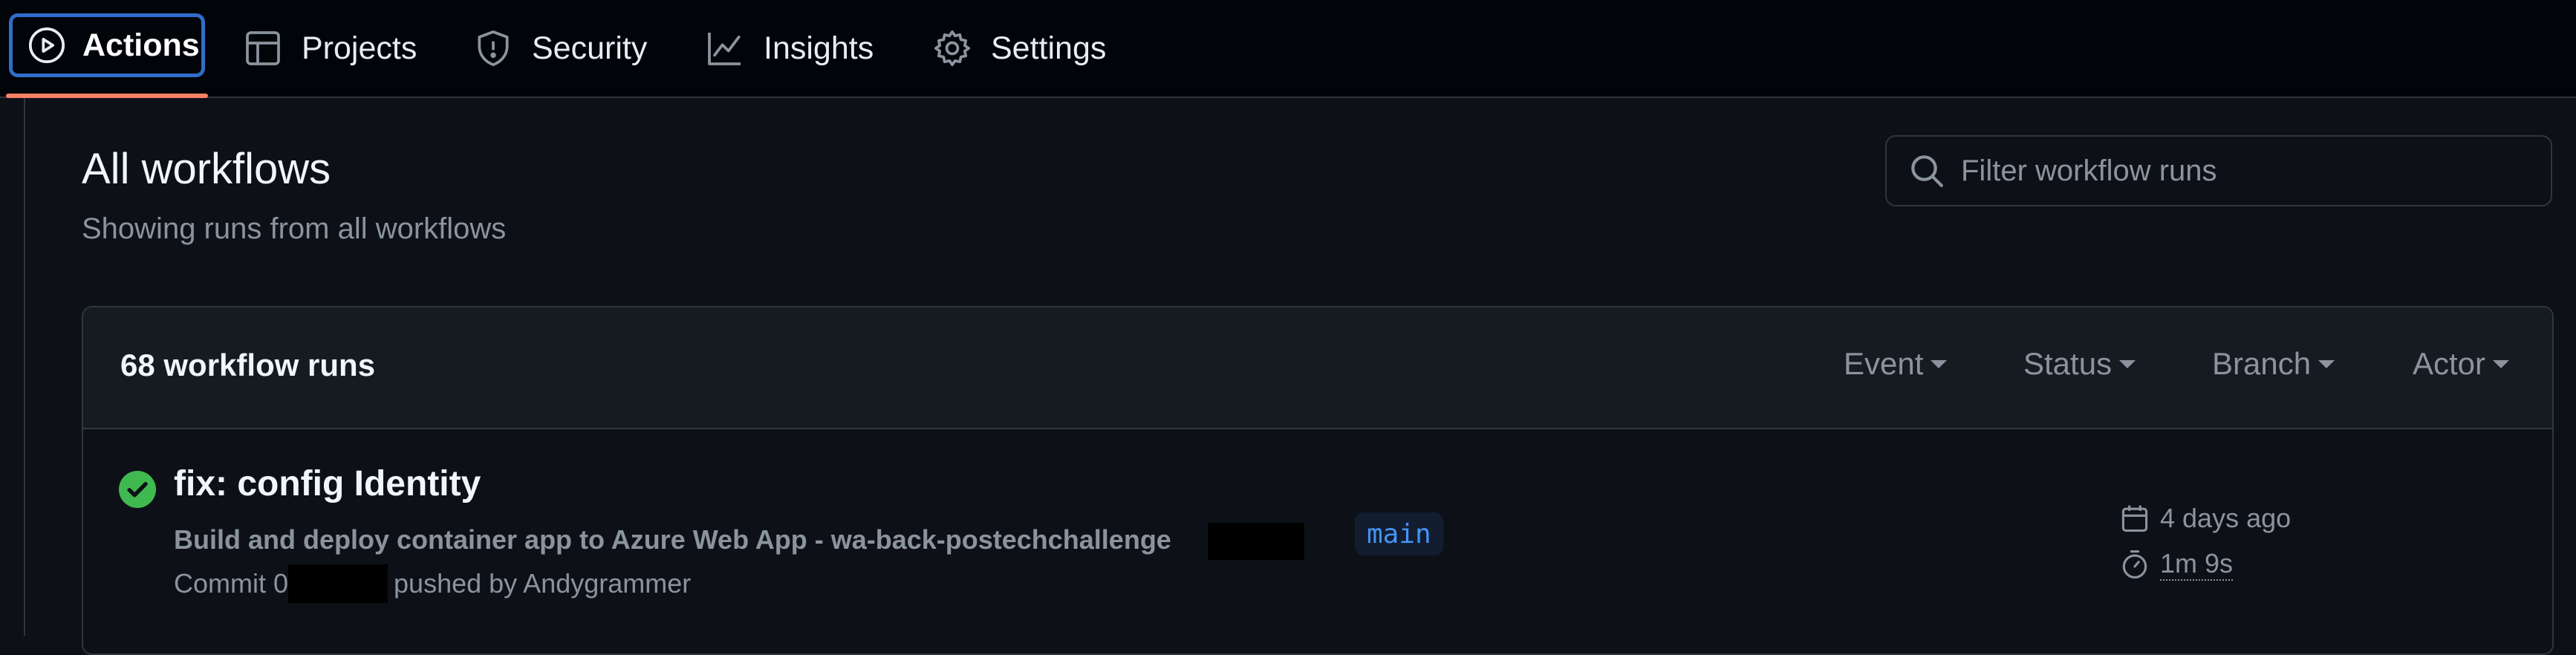  I want to click on tab-projects: Projects, so click(329, 48).